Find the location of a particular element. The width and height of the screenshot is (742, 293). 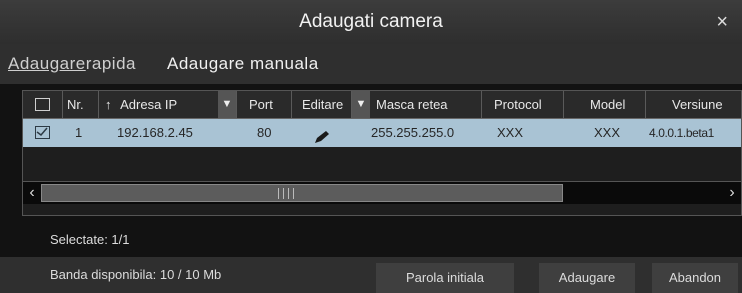

row-model: XXX is located at coordinates (607, 132).